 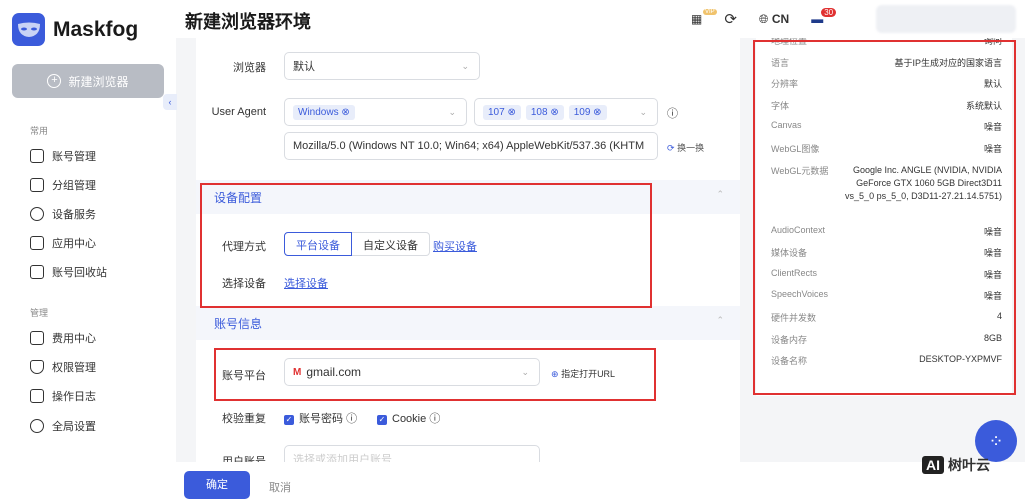 I want to click on notifications-button: ▬ 30, so click(x=824, y=17).